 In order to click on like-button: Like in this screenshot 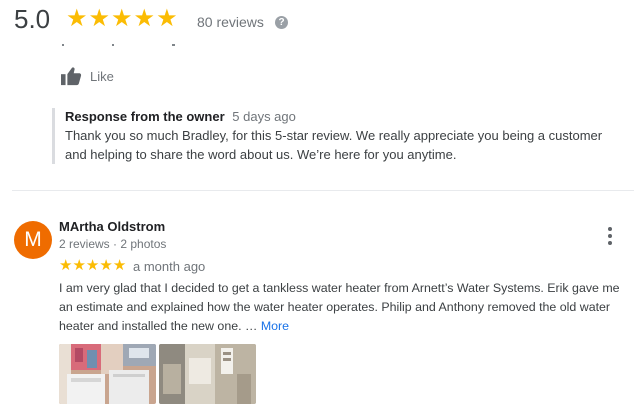, I will do `click(87, 76)`.